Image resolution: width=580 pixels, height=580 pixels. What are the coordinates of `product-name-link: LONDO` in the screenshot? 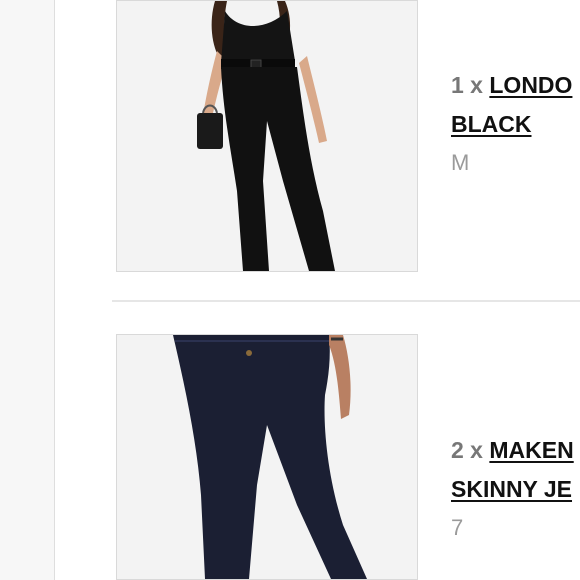 It's located at (530, 85).